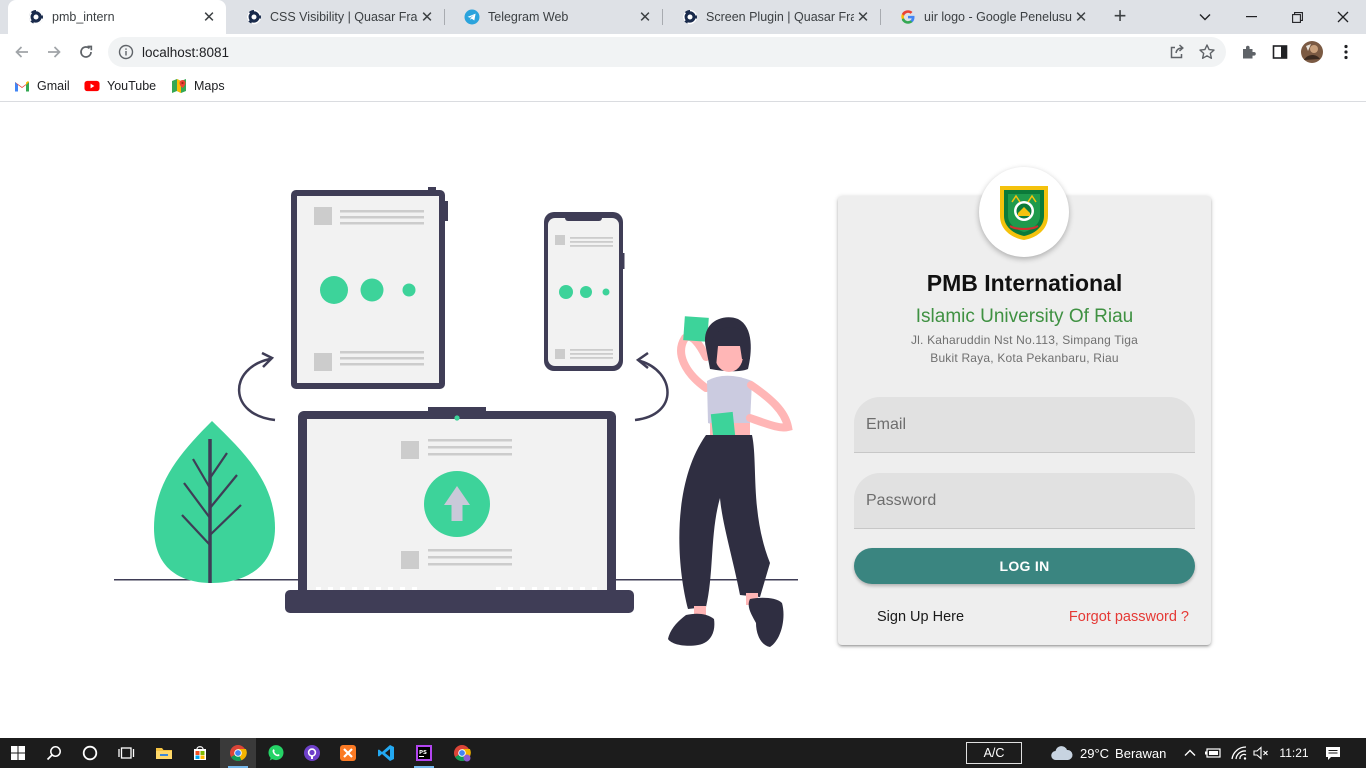 This screenshot has width=1366, height=768. What do you see at coordinates (1207, 54) in the screenshot?
I see `bookmark-star-icon` at bounding box center [1207, 54].